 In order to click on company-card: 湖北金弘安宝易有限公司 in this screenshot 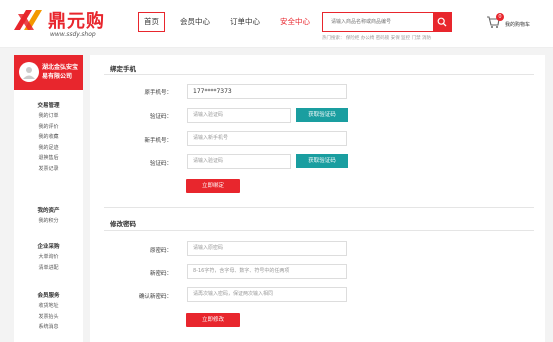, I will do `click(48, 72)`.